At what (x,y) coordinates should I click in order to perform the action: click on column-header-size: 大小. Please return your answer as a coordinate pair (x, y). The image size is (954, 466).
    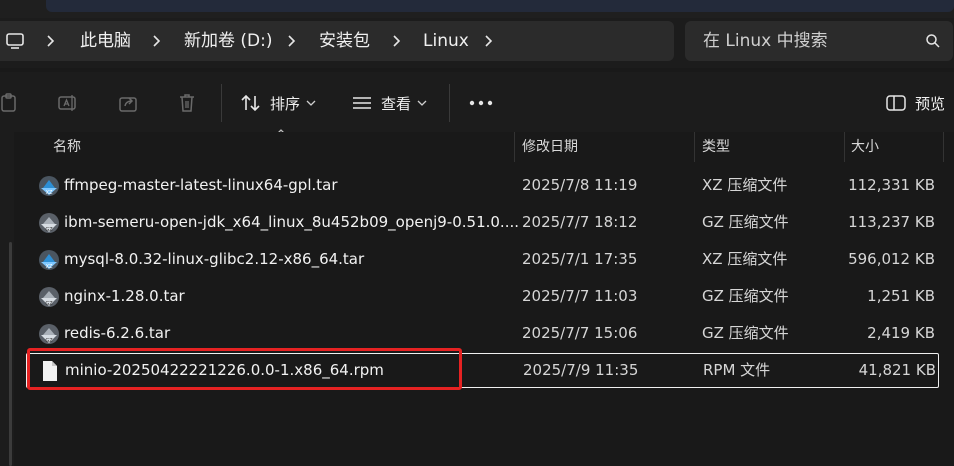
    Looking at the image, I should click on (865, 147).